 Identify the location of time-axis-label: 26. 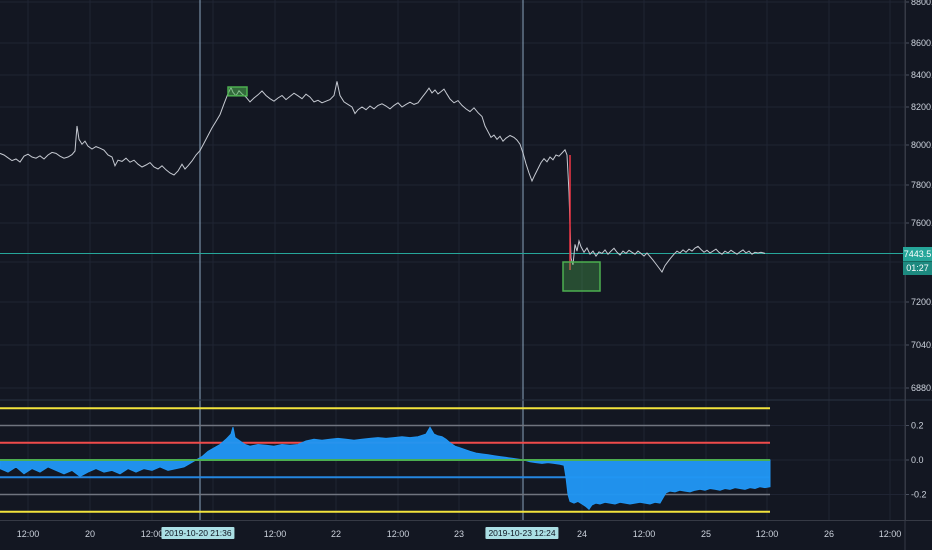
(829, 534).